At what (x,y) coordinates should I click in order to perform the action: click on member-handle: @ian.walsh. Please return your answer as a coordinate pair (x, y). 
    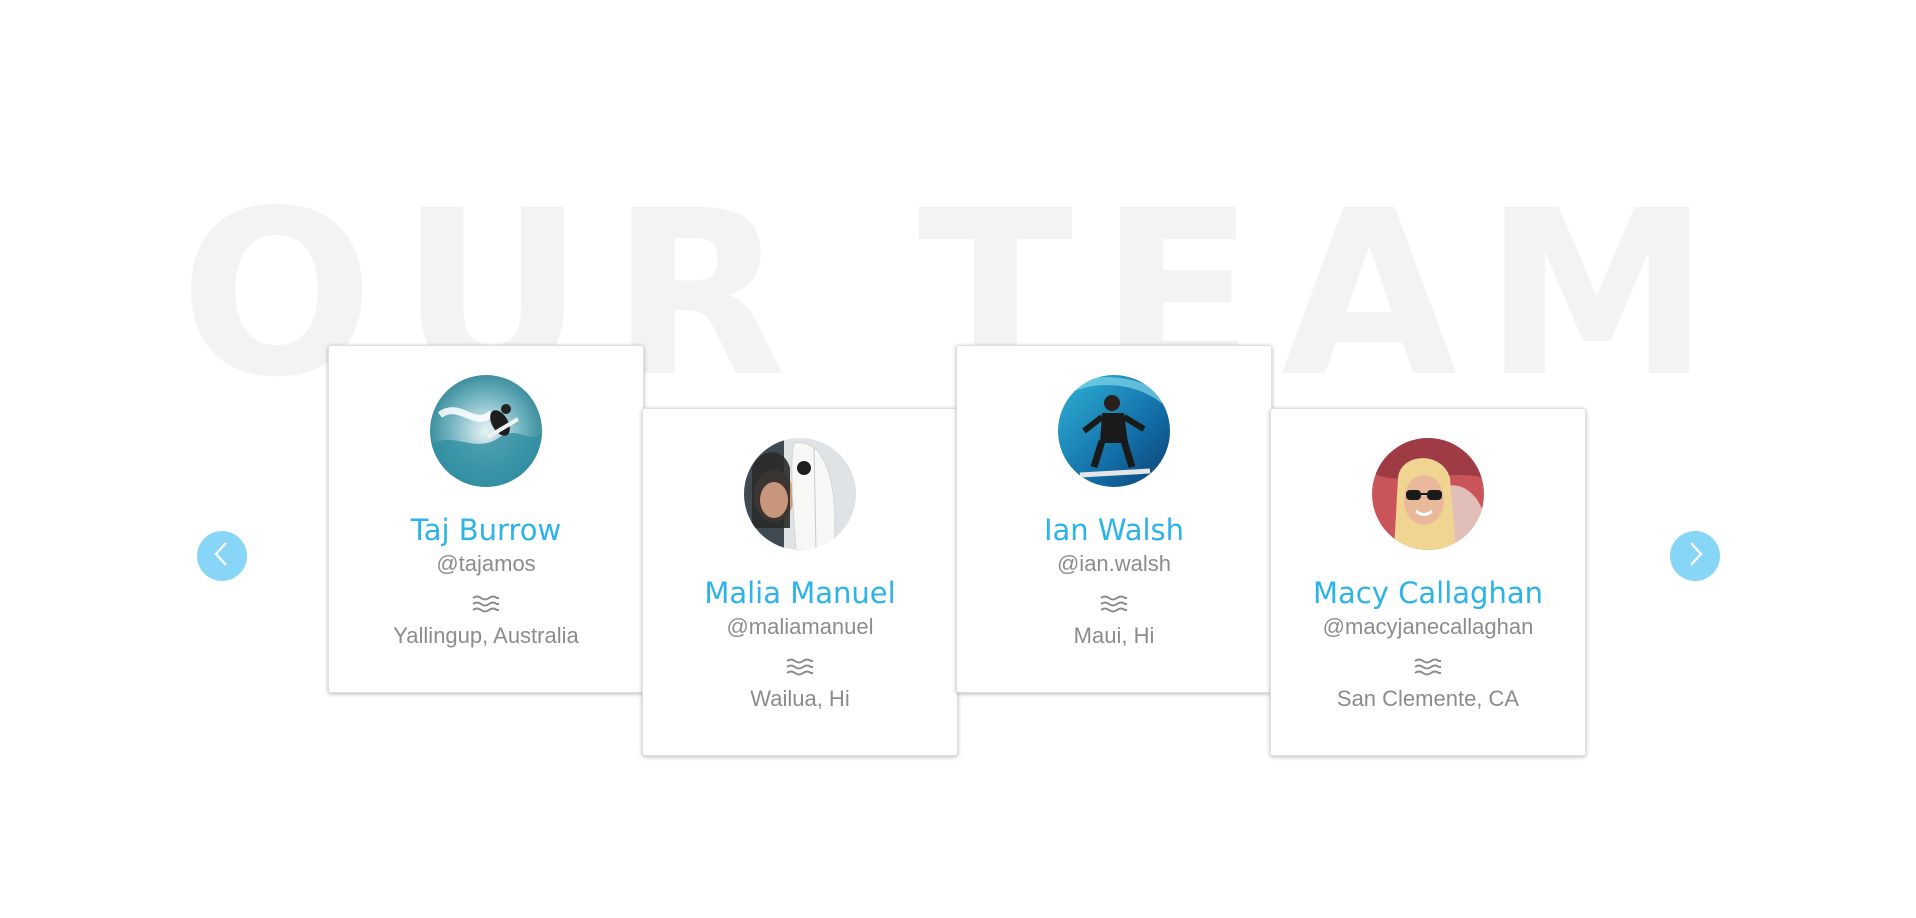
    Looking at the image, I should click on (1114, 564).